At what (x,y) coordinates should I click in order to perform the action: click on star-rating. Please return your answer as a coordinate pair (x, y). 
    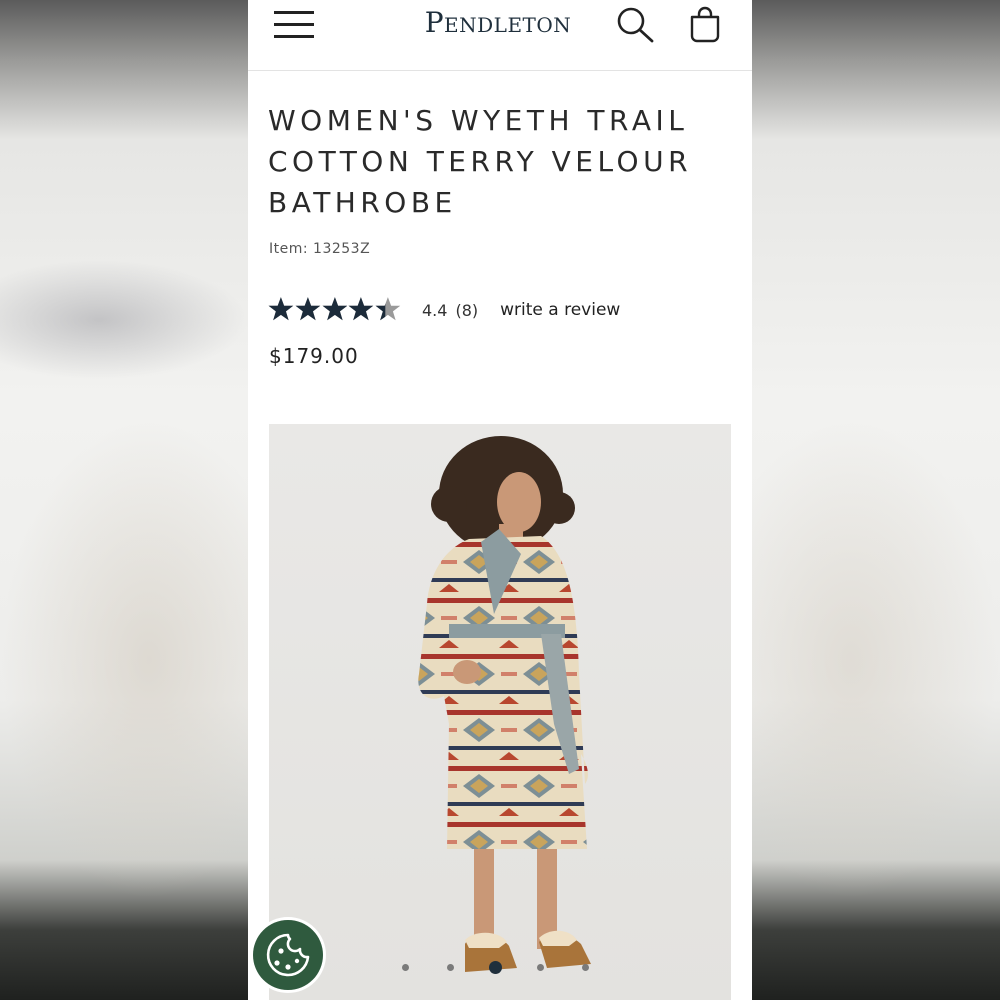
    Looking at the image, I should click on (335, 310).